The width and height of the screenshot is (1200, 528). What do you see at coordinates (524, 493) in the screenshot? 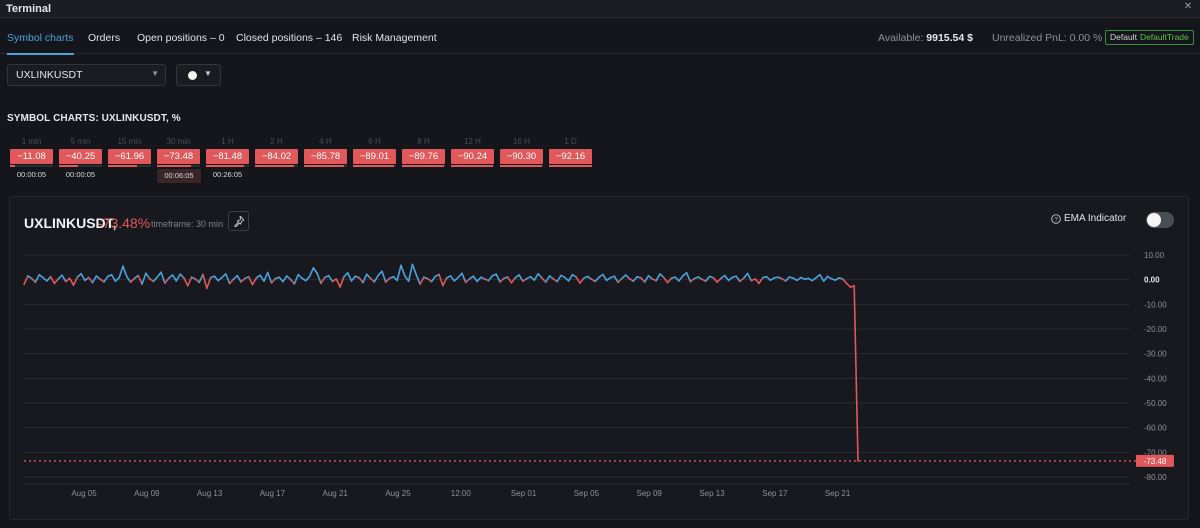
I see `x-tick-label: Sep 01` at bounding box center [524, 493].